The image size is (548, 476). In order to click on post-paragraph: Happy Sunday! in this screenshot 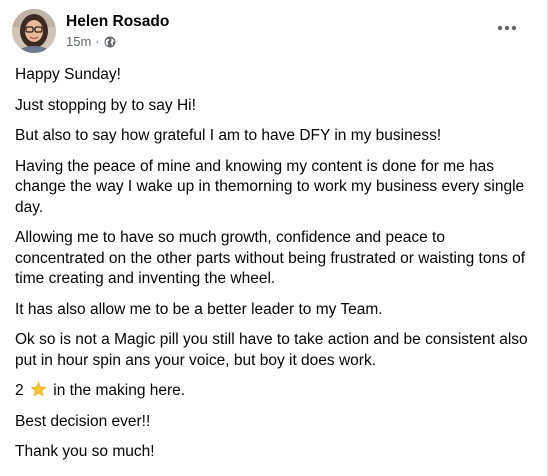, I will do `click(68, 74)`.